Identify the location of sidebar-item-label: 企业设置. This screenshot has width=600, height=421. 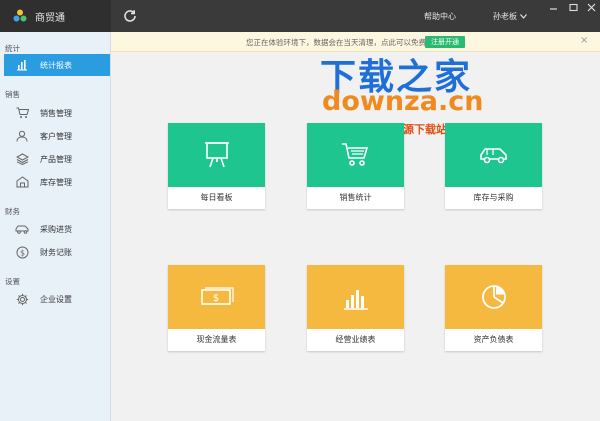
(56, 299).